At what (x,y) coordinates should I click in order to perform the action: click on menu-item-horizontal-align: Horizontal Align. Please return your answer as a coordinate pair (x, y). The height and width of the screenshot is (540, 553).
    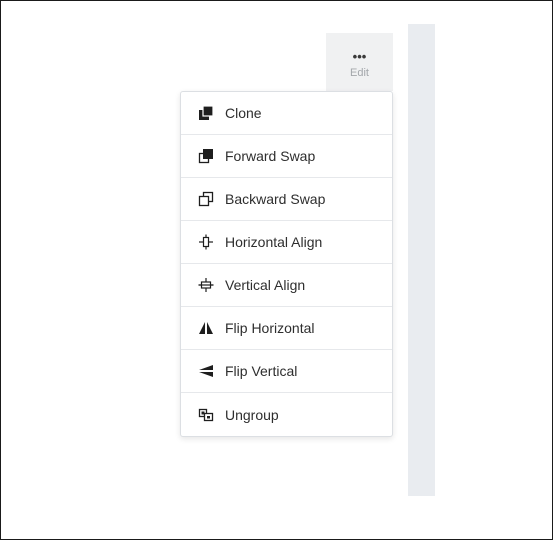
    Looking at the image, I should click on (286, 242).